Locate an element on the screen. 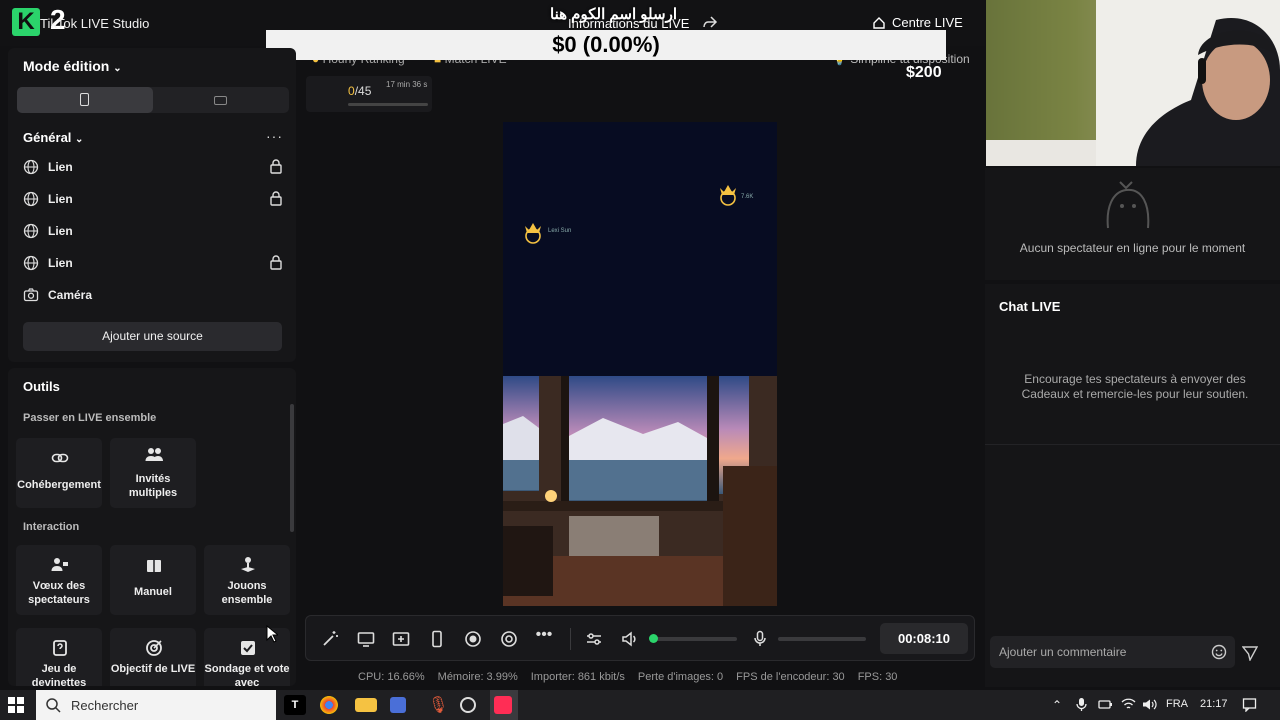 The width and height of the screenshot is (1280, 720). multi-guests-label: Invités multiples is located at coordinates (153, 486).